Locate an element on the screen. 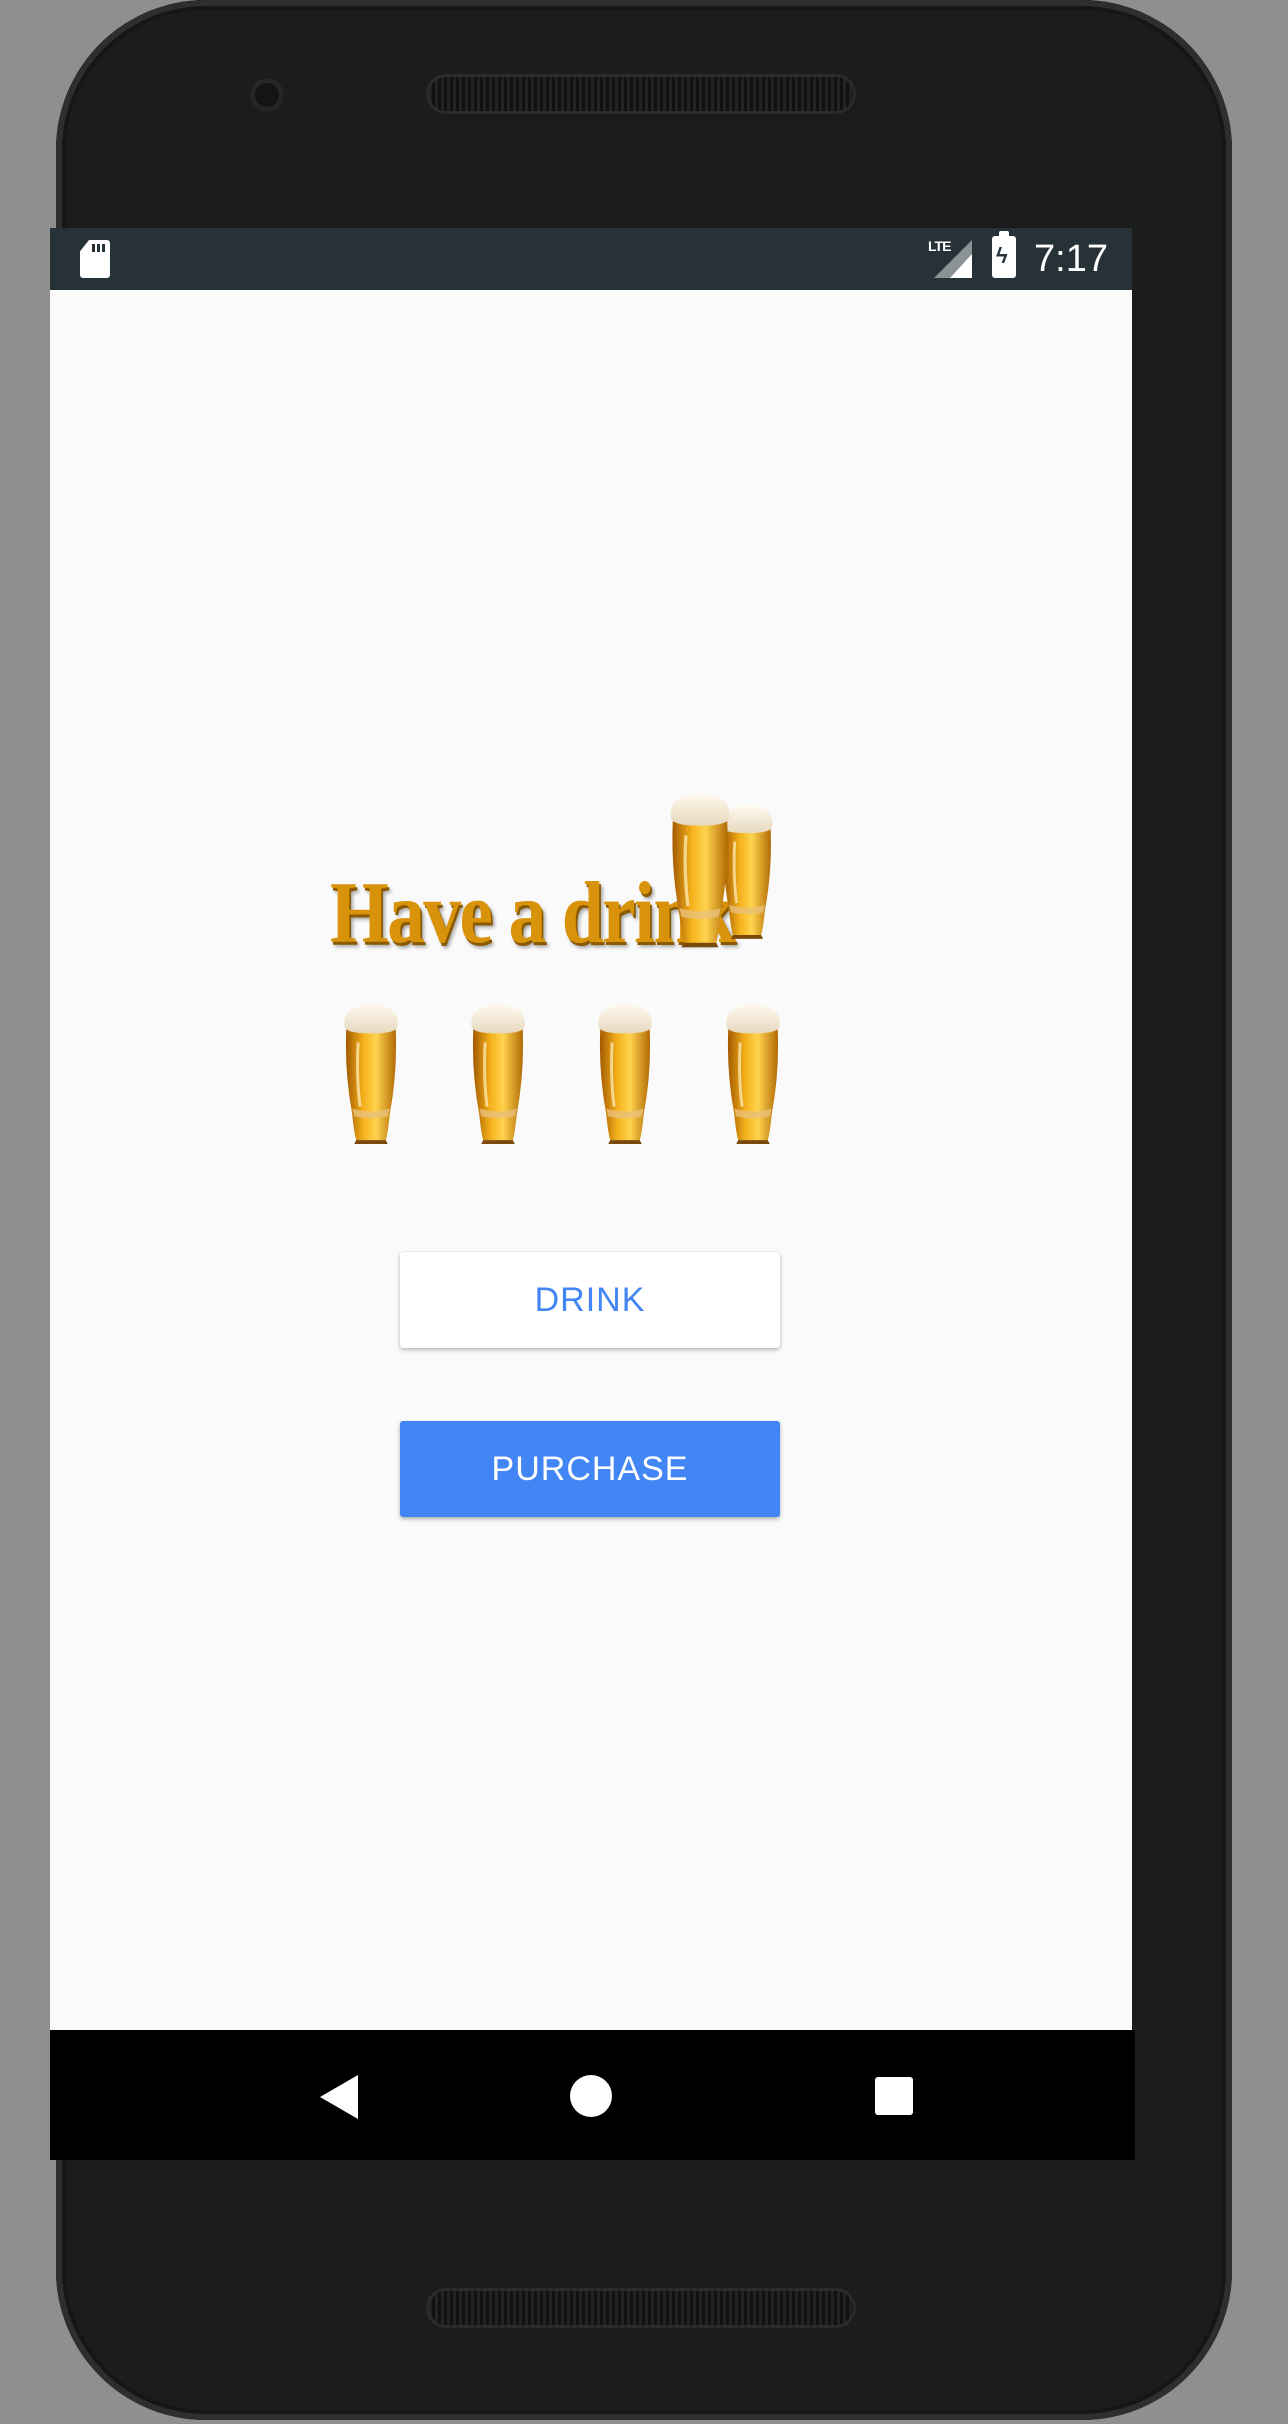 The image size is (1288, 2424). have-a-drink-logo: Have a drink is located at coordinates (590, 878).